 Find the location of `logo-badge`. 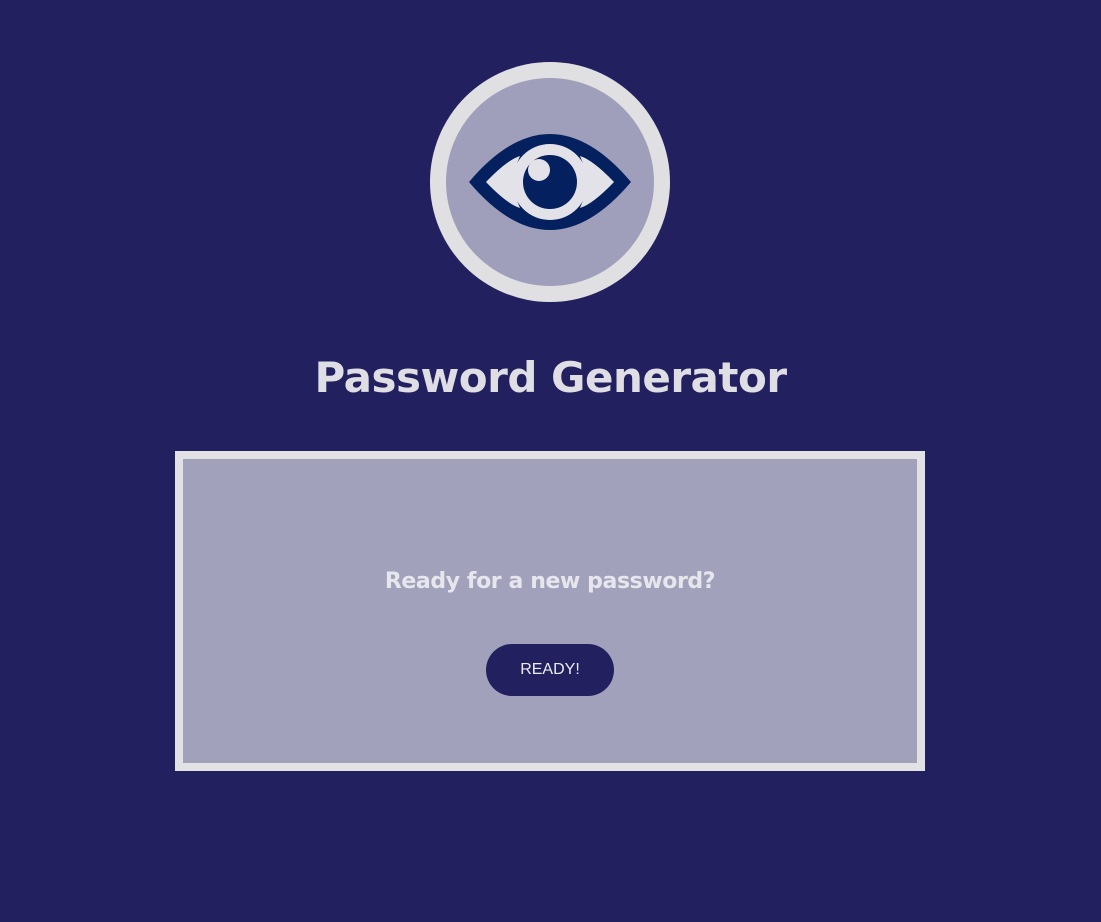

logo-badge is located at coordinates (550, 182).